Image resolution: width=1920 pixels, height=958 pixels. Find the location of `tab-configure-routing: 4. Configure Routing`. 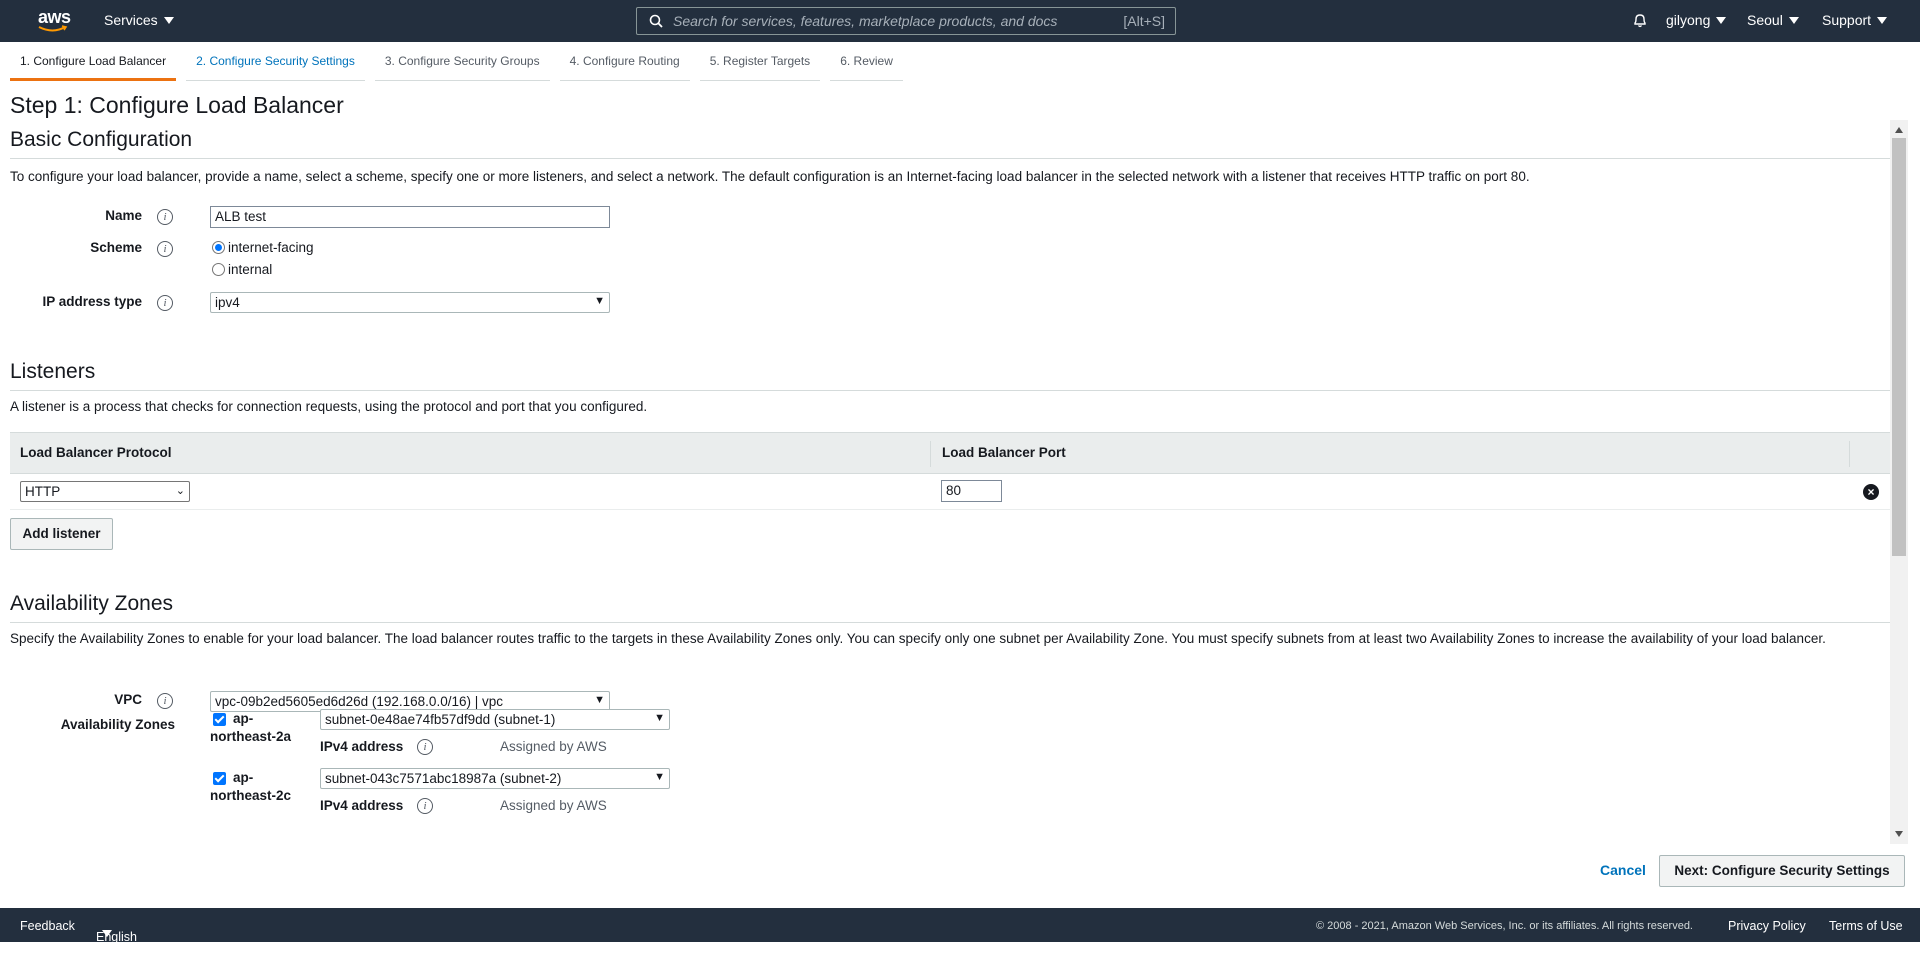

tab-configure-routing: 4. Configure Routing is located at coordinates (624, 65).